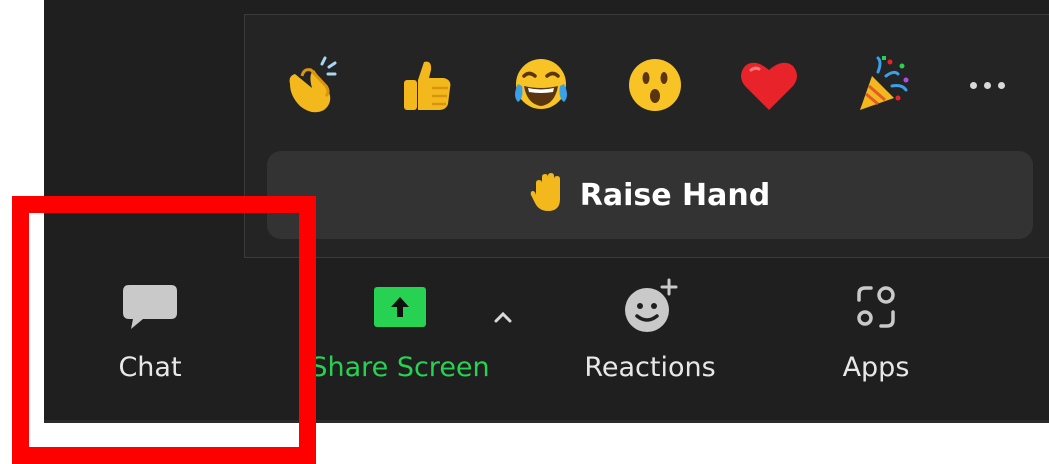 This screenshot has height=464, width=1049. I want to click on clapping-hands-icon, so click(313, 85).